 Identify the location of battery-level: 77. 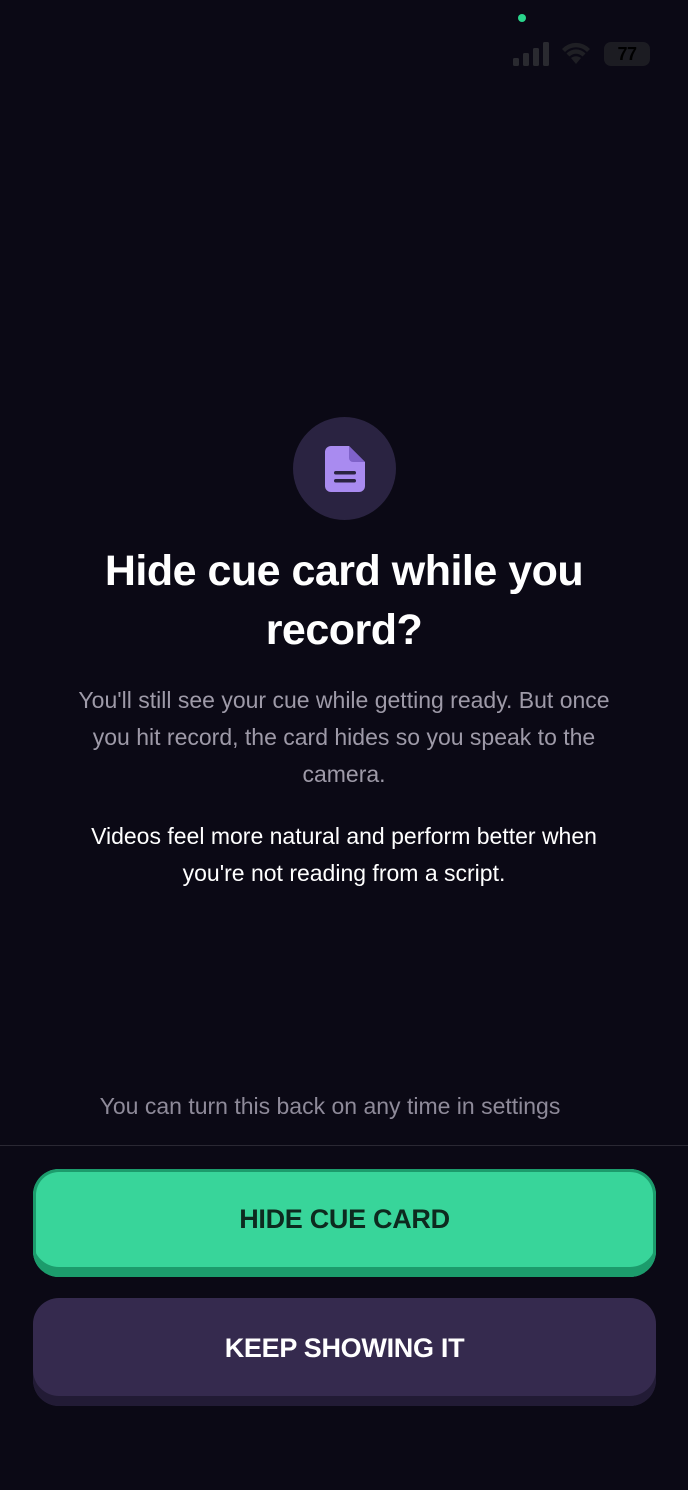
(627, 53).